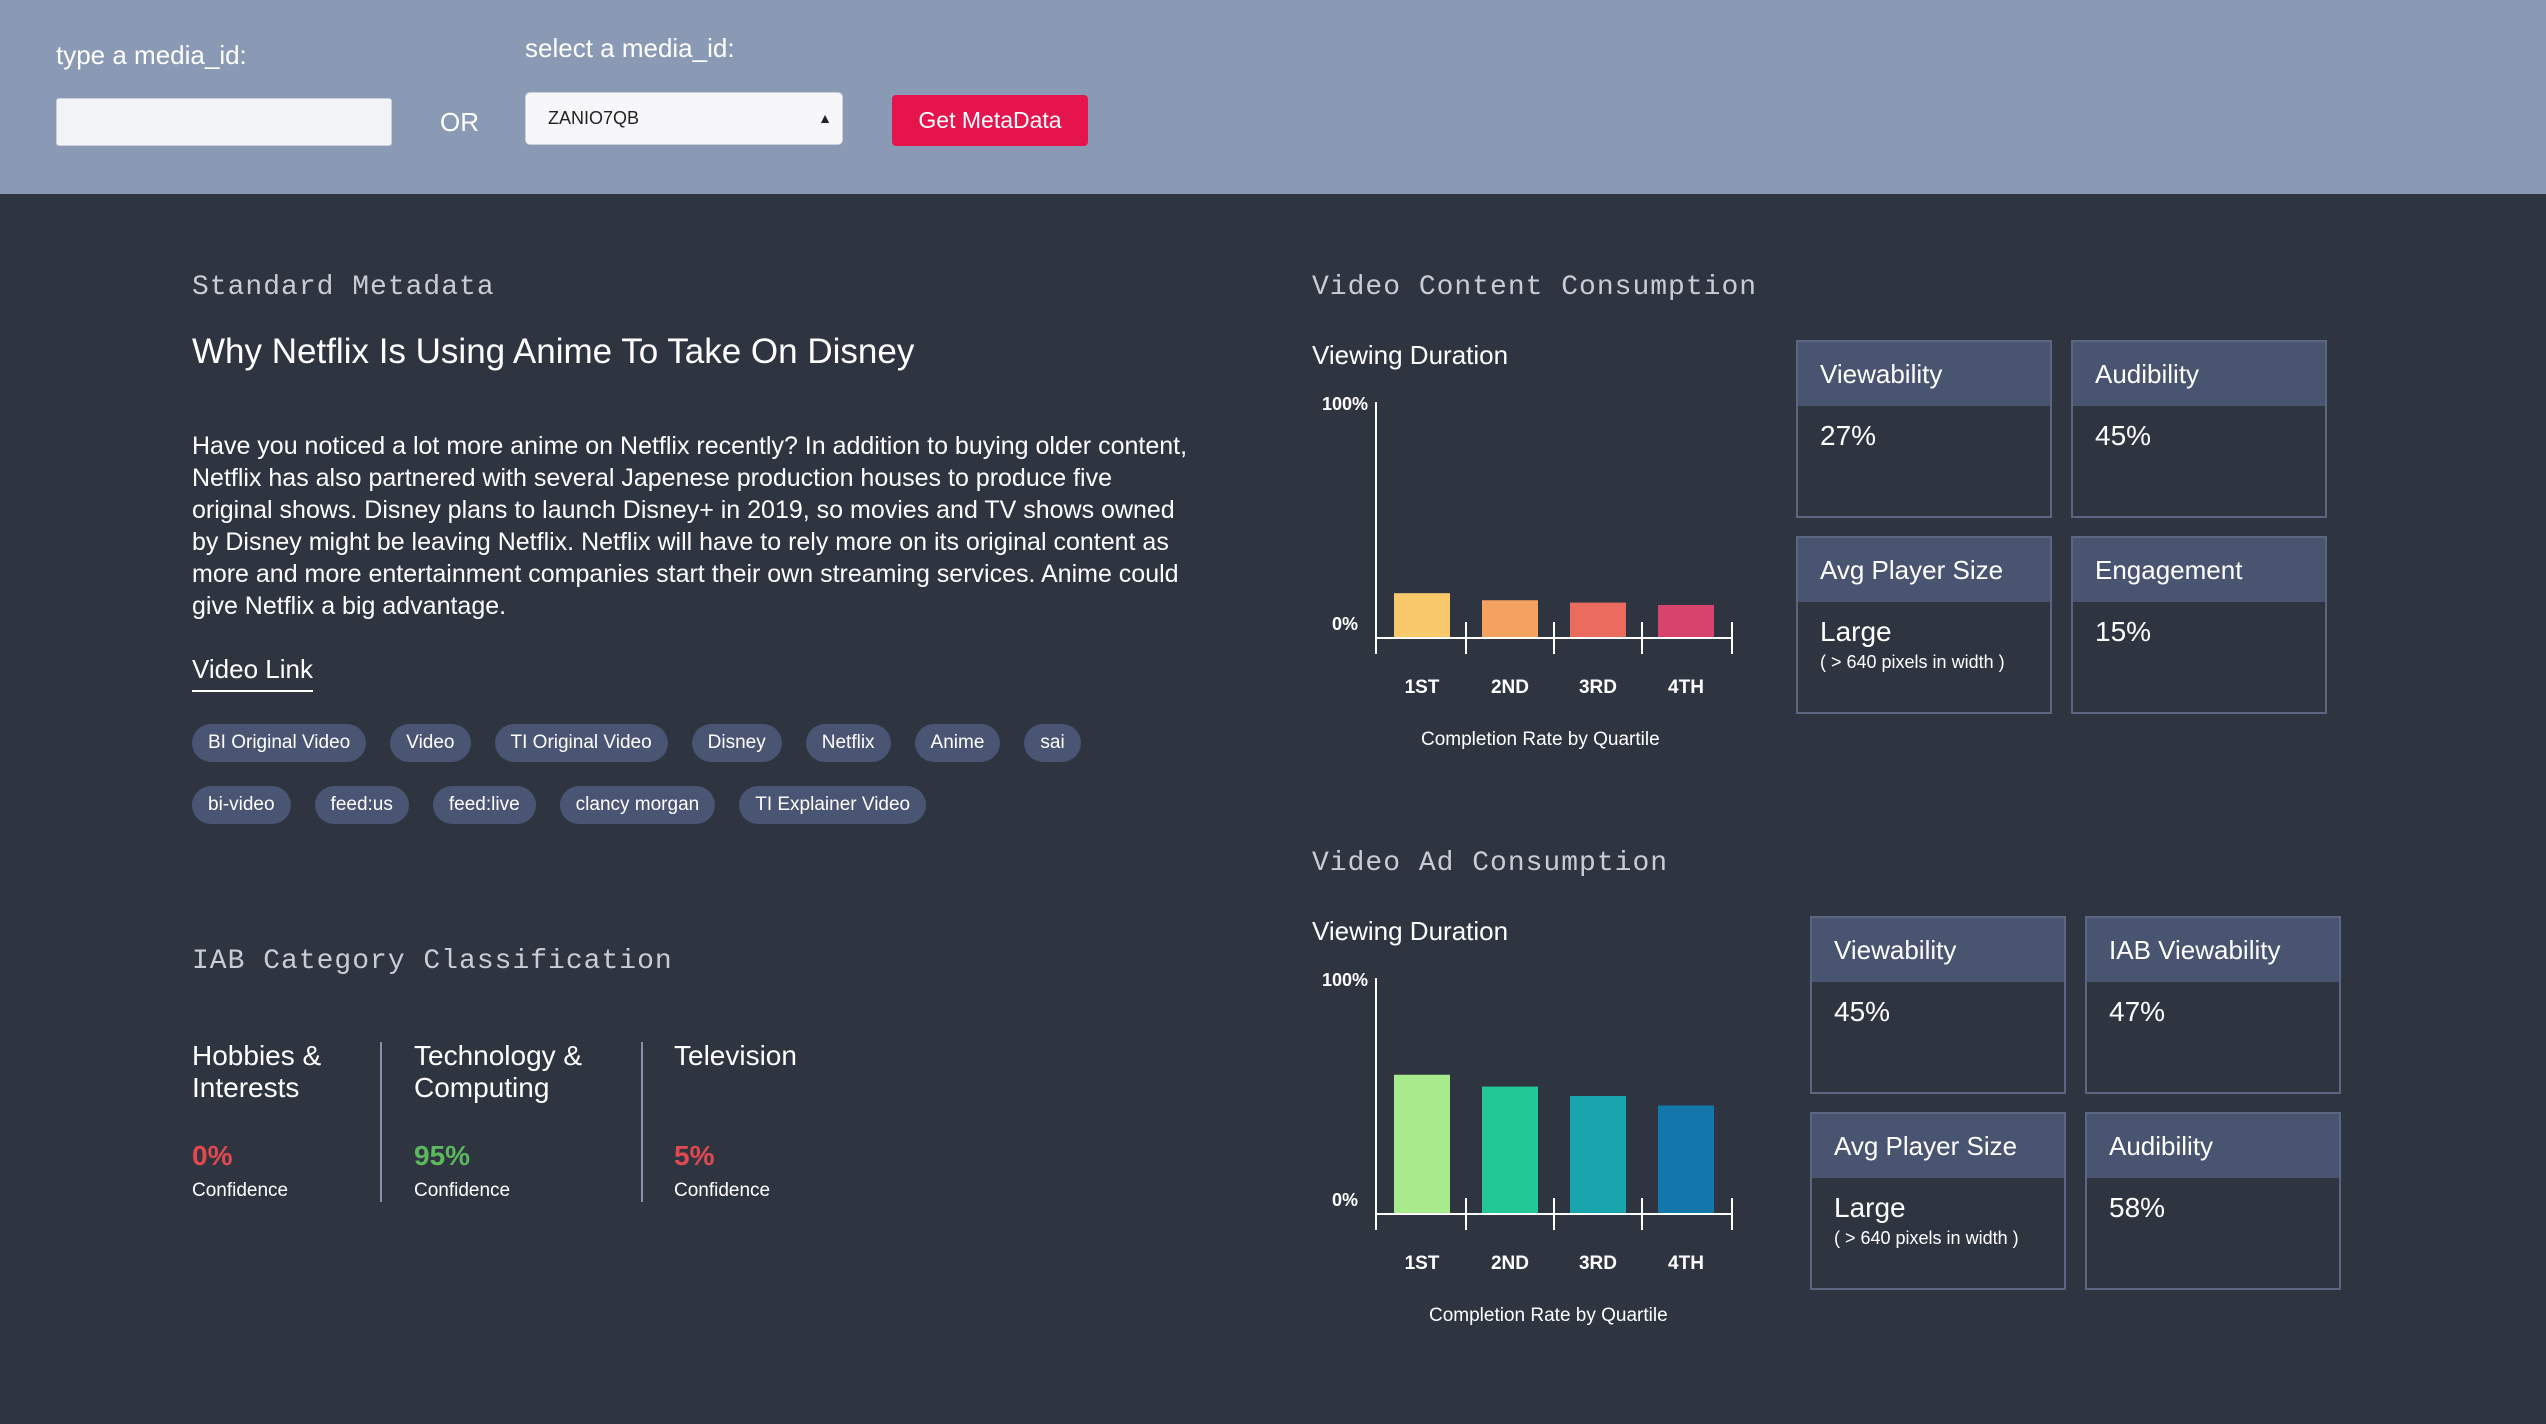 This screenshot has height=1424, width=2546. What do you see at coordinates (957, 743) in the screenshot?
I see `tag: Anime` at bounding box center [957, 743].